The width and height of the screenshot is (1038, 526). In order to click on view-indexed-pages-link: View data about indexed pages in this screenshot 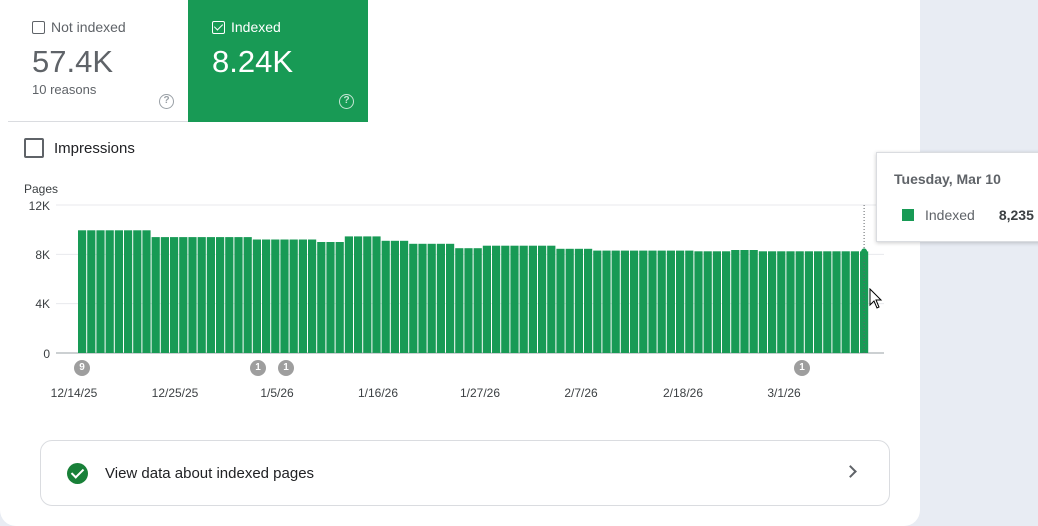, I will do `click(465, 473)`.